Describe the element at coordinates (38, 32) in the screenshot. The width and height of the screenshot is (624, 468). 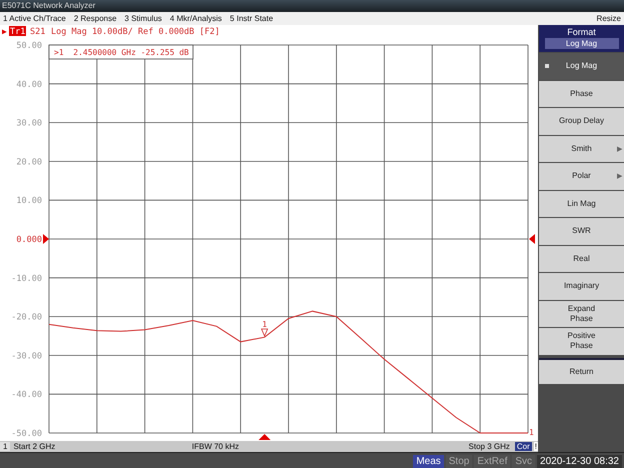
I see `trace-name: S21` at that location.